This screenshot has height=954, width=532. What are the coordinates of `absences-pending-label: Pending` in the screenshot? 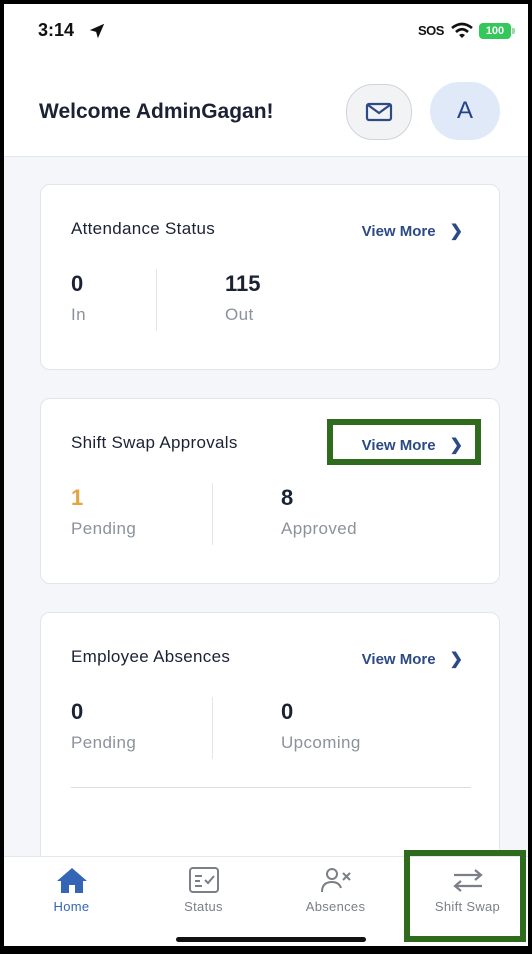 It's located at (104, 742).